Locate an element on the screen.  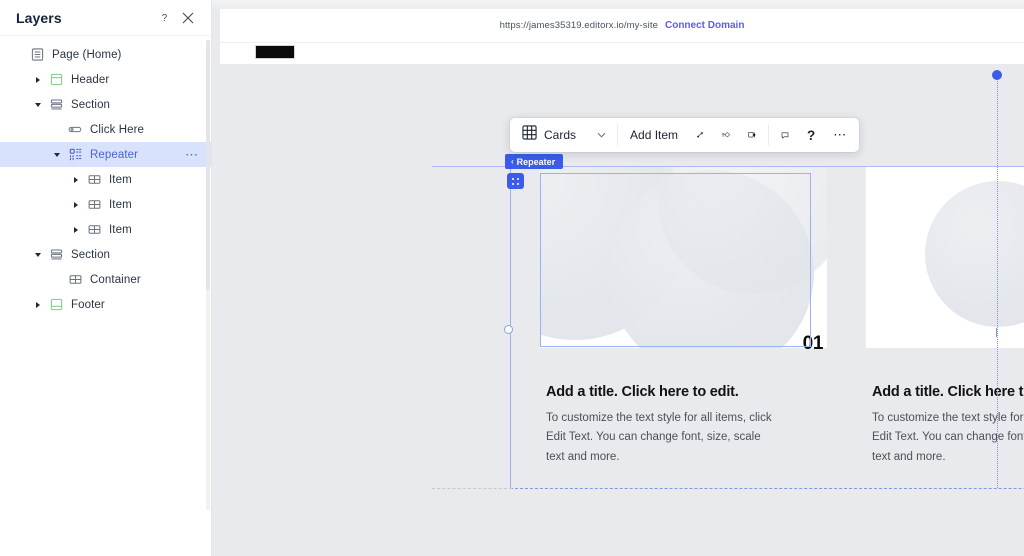
layer-row-footer: Footer is located at coordinates (105, 304).